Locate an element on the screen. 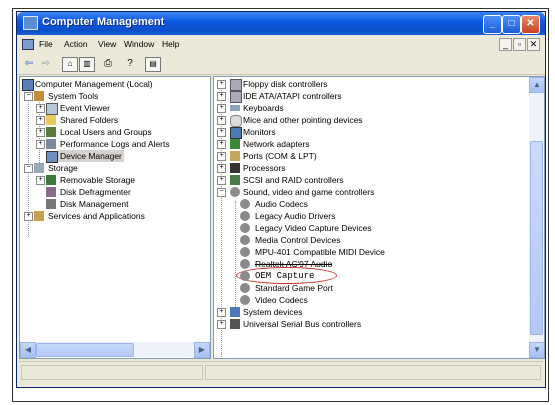 This screenshot has height=405, width=555. device-category-ide: + IDE ATA/ATAPI controllers is located at coordinates (367, 96).